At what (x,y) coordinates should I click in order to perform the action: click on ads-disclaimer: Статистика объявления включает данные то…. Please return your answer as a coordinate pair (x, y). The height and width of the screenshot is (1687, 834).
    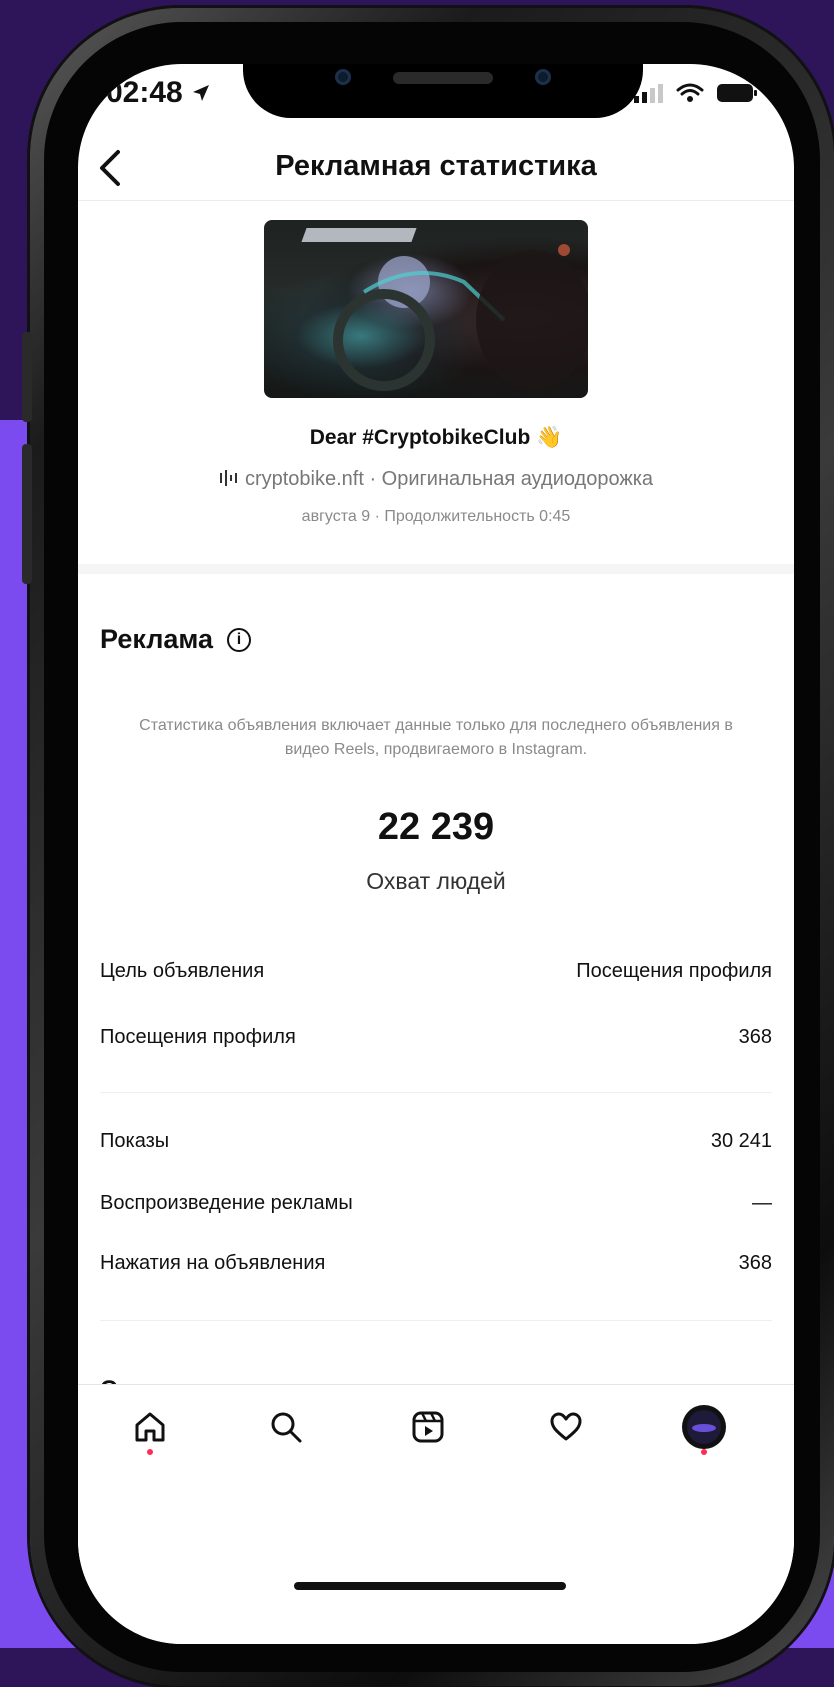
    Looking at the image, I should click on (436, 737).